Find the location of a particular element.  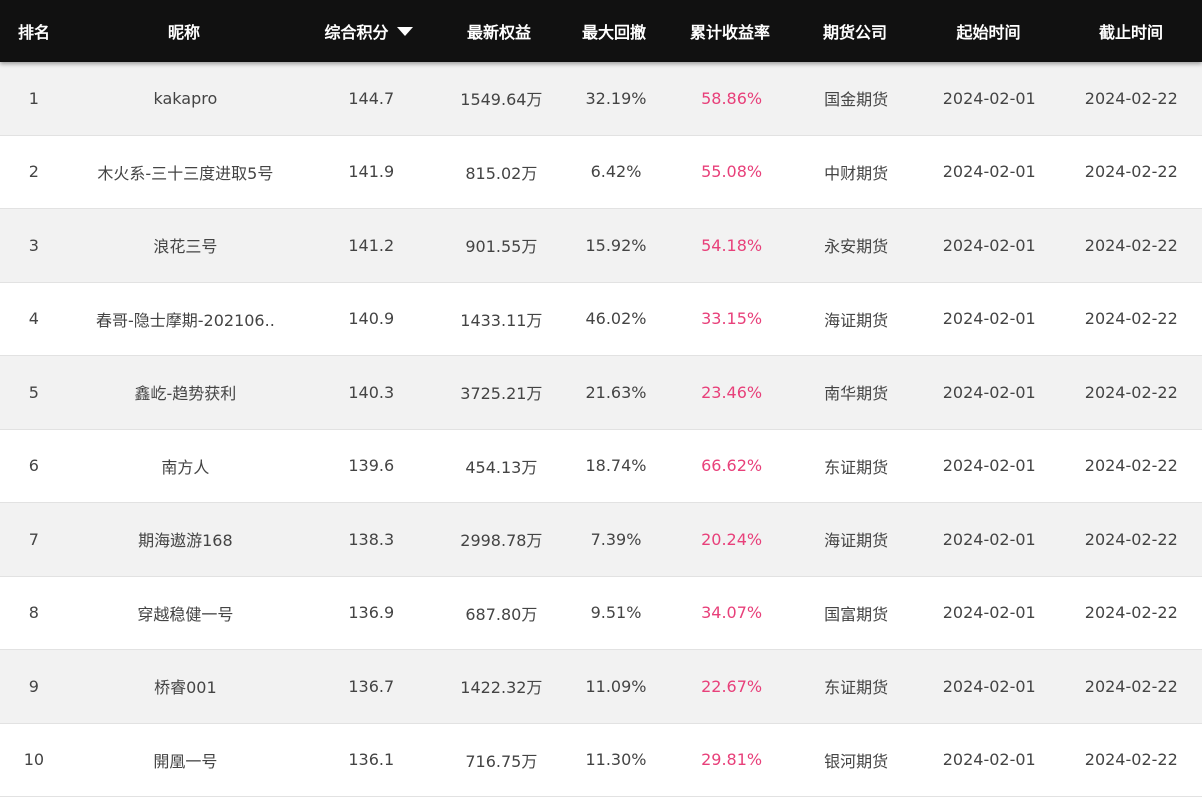

return-cell: 55.08% is located at coordinates (732, 172).